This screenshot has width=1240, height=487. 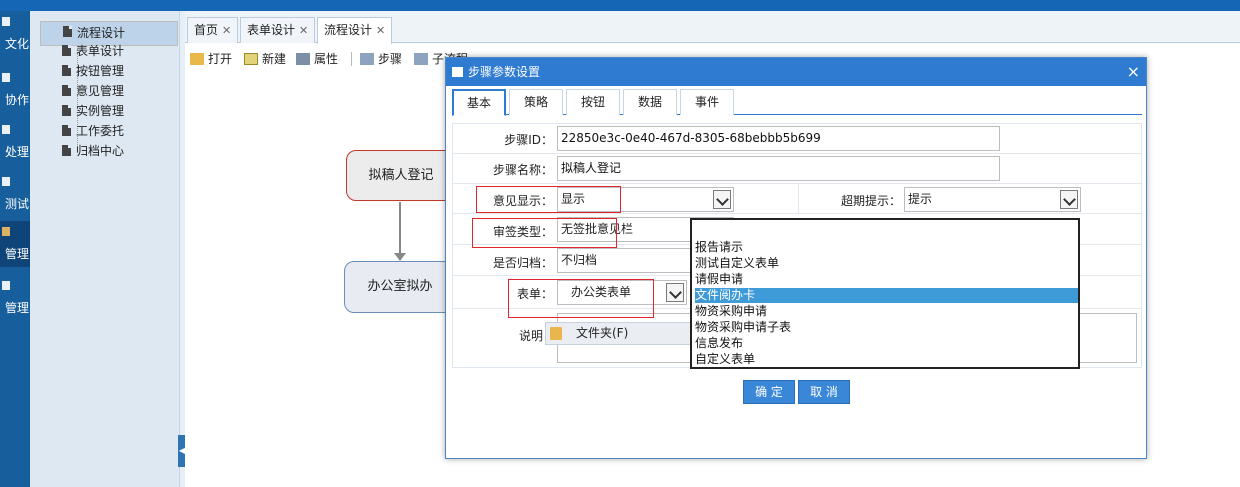 What do you see at coordinates (712, 27) in the screenshot?
I see `tab-bar: 首页 ✕ 表单设计 ✕ 流程设计 ✕` at bounding box center [712, 27].